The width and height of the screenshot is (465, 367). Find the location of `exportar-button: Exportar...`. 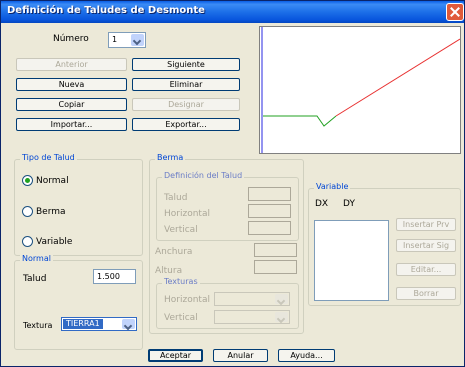

exportar-button: Exportar... is located at coordinates (186, 124).